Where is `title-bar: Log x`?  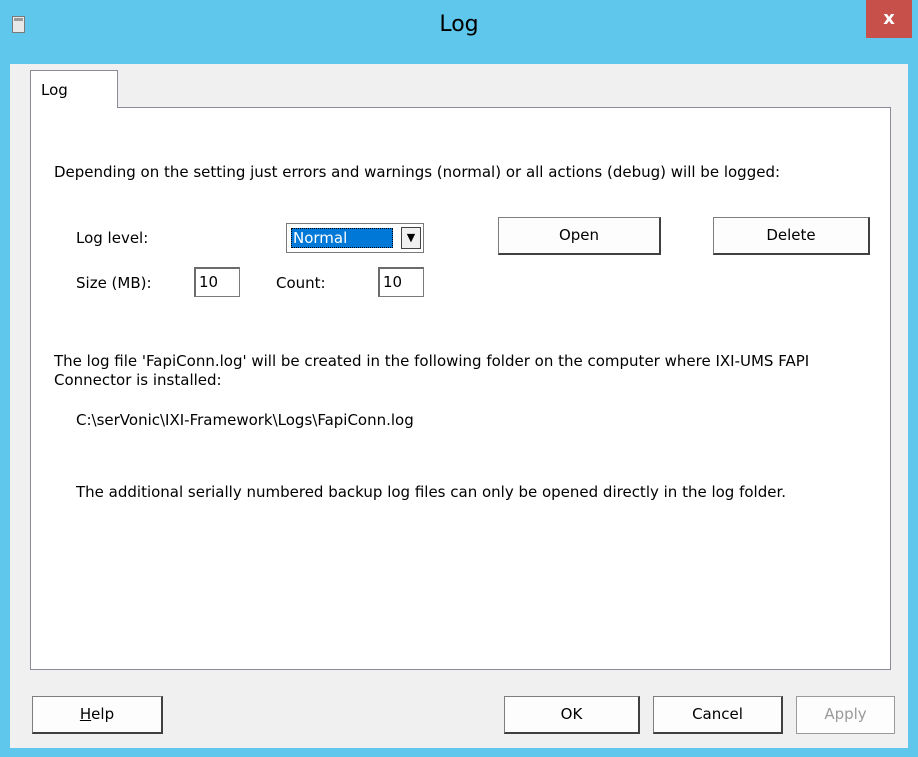
title-bar: Log x is located at coordinates (459, 31).